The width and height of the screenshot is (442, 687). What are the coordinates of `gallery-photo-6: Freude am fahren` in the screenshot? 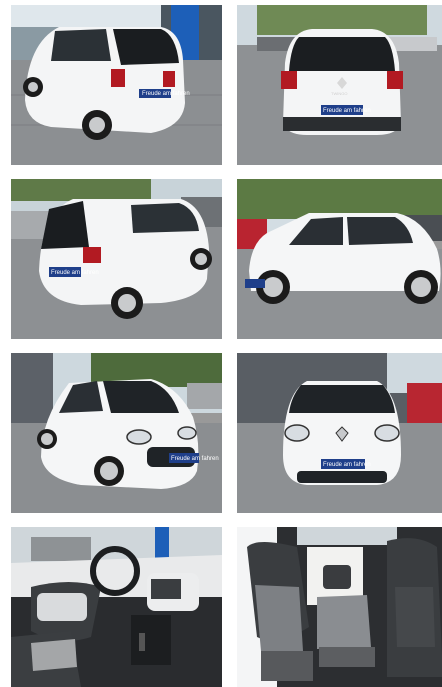 It's located at (339, 433).